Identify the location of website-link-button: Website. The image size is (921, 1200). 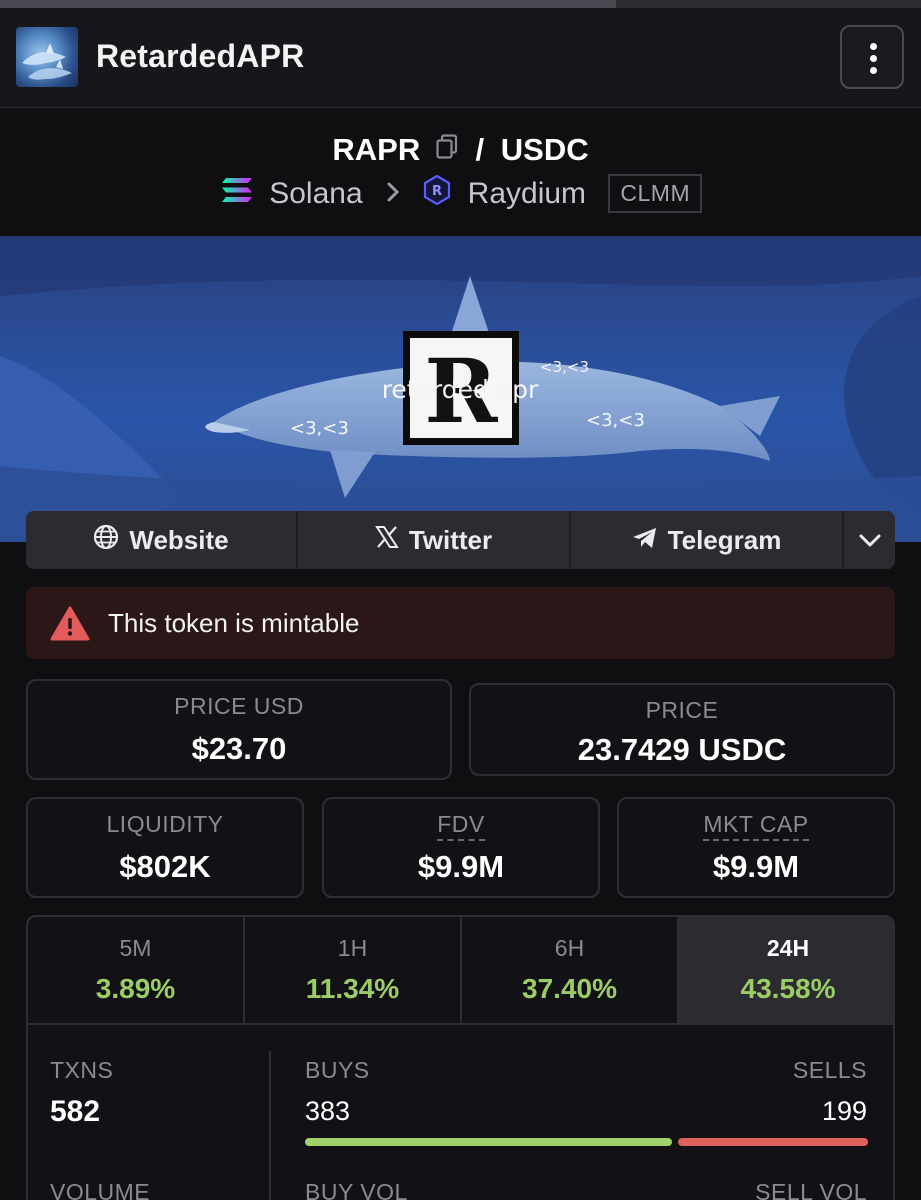
(162, 540).